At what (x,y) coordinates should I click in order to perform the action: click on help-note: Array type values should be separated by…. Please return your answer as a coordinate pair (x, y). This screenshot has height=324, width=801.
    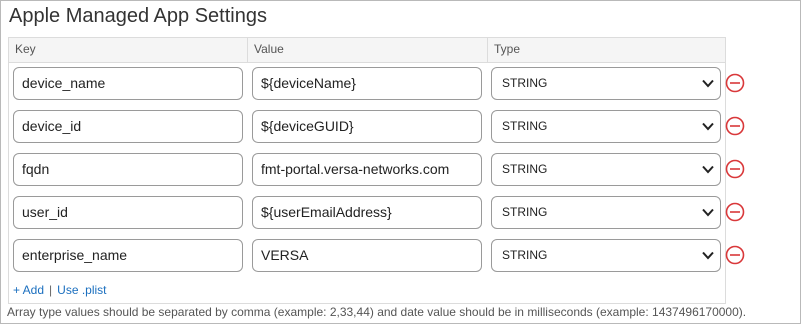
    Looking at the image, I should click on (377, 312).